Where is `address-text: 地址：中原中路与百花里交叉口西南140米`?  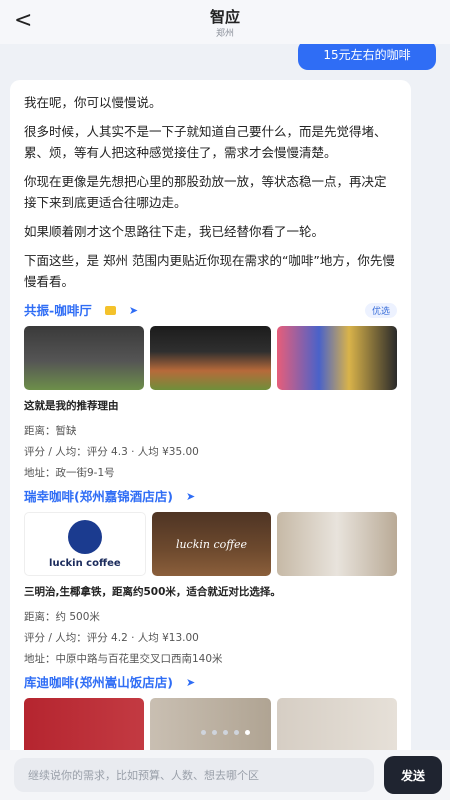 address-text: 地址：中原中路与百花里交叉口西南140米 is located at coordinates (123, 659).